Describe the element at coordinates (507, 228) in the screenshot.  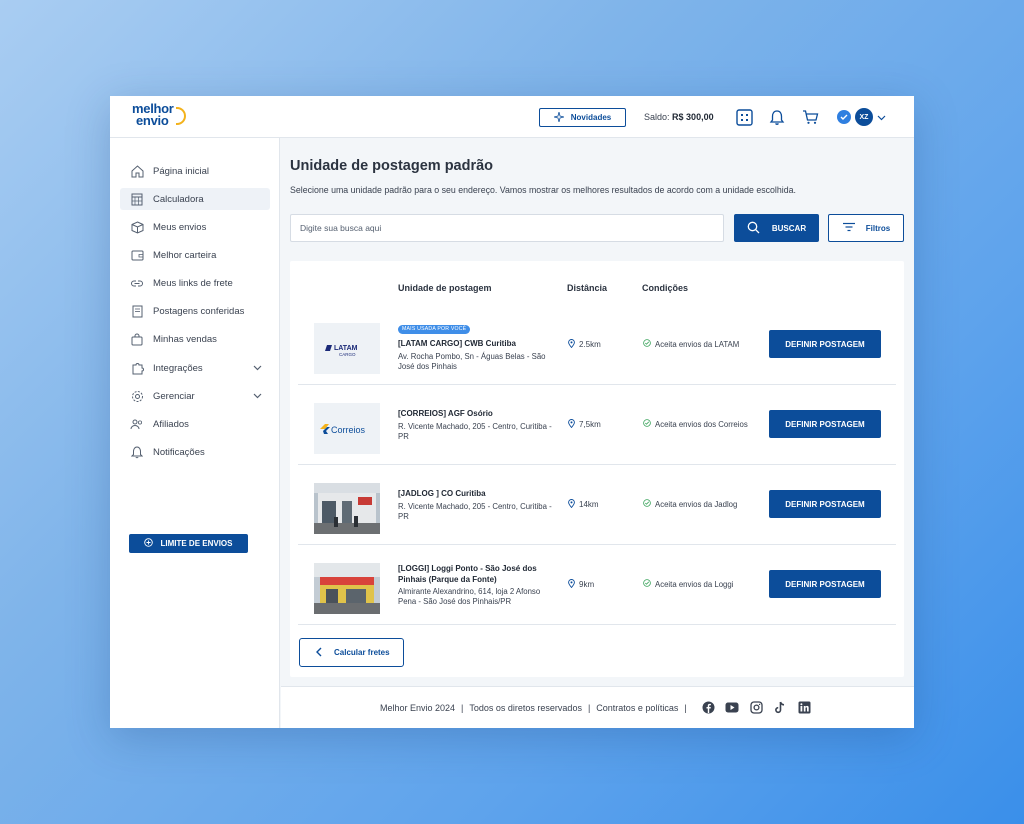
I see `search-input: Digite sua busca aqui` at that location.